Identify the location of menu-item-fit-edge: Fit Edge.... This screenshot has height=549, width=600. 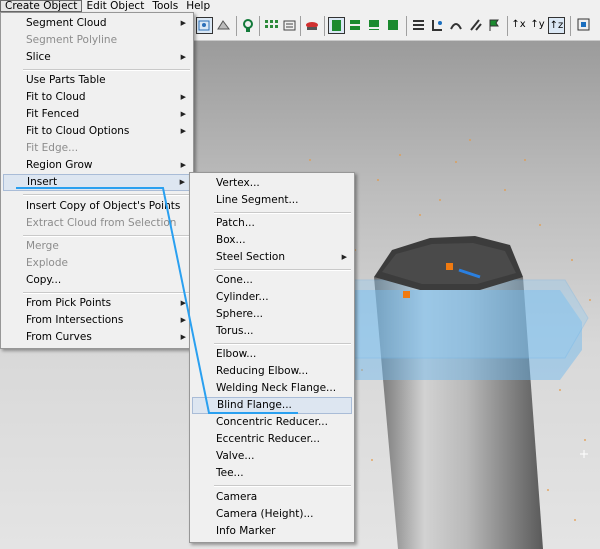
(97, 148).